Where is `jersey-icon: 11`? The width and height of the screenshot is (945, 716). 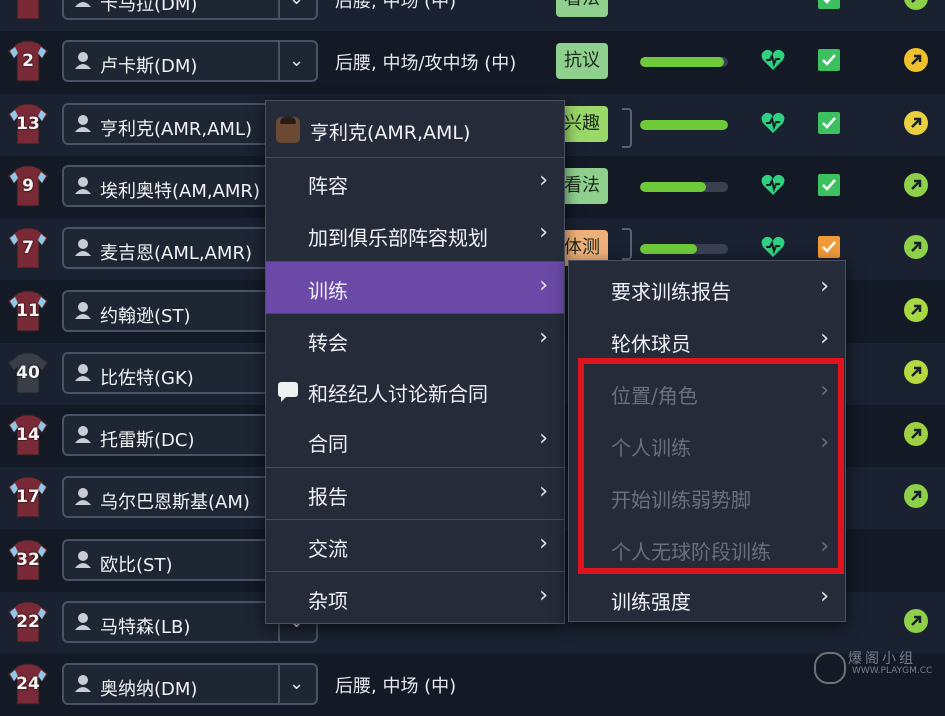 jersey-icon: 11 is located at coordinates (28, 311).